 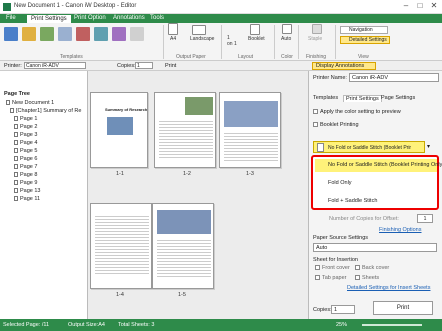 I want to click on booklet-mode-value: No Fold or Saddle Stitch (Booklet Prir, so click(x=370, y=148).